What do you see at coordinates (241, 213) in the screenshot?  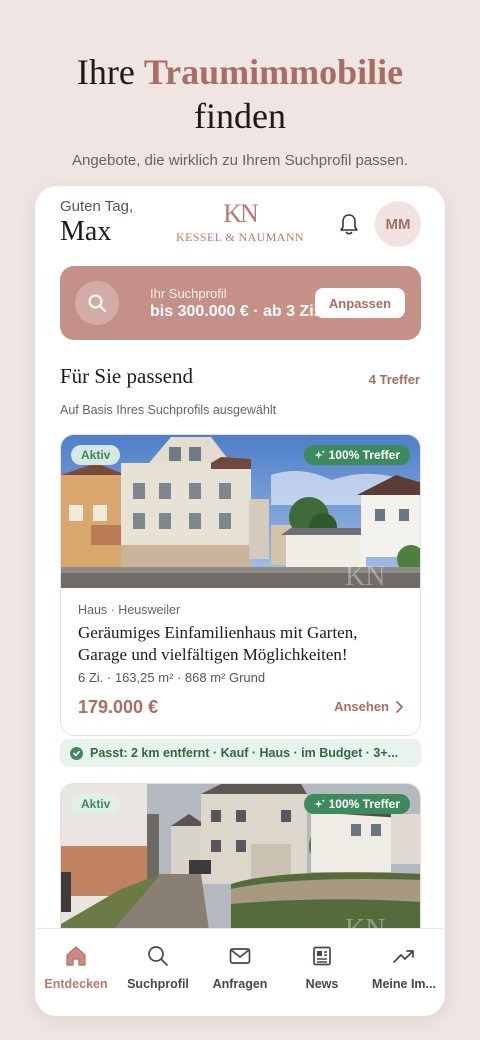 I see `logo-mark: KN` at bounding box center [241, 213].